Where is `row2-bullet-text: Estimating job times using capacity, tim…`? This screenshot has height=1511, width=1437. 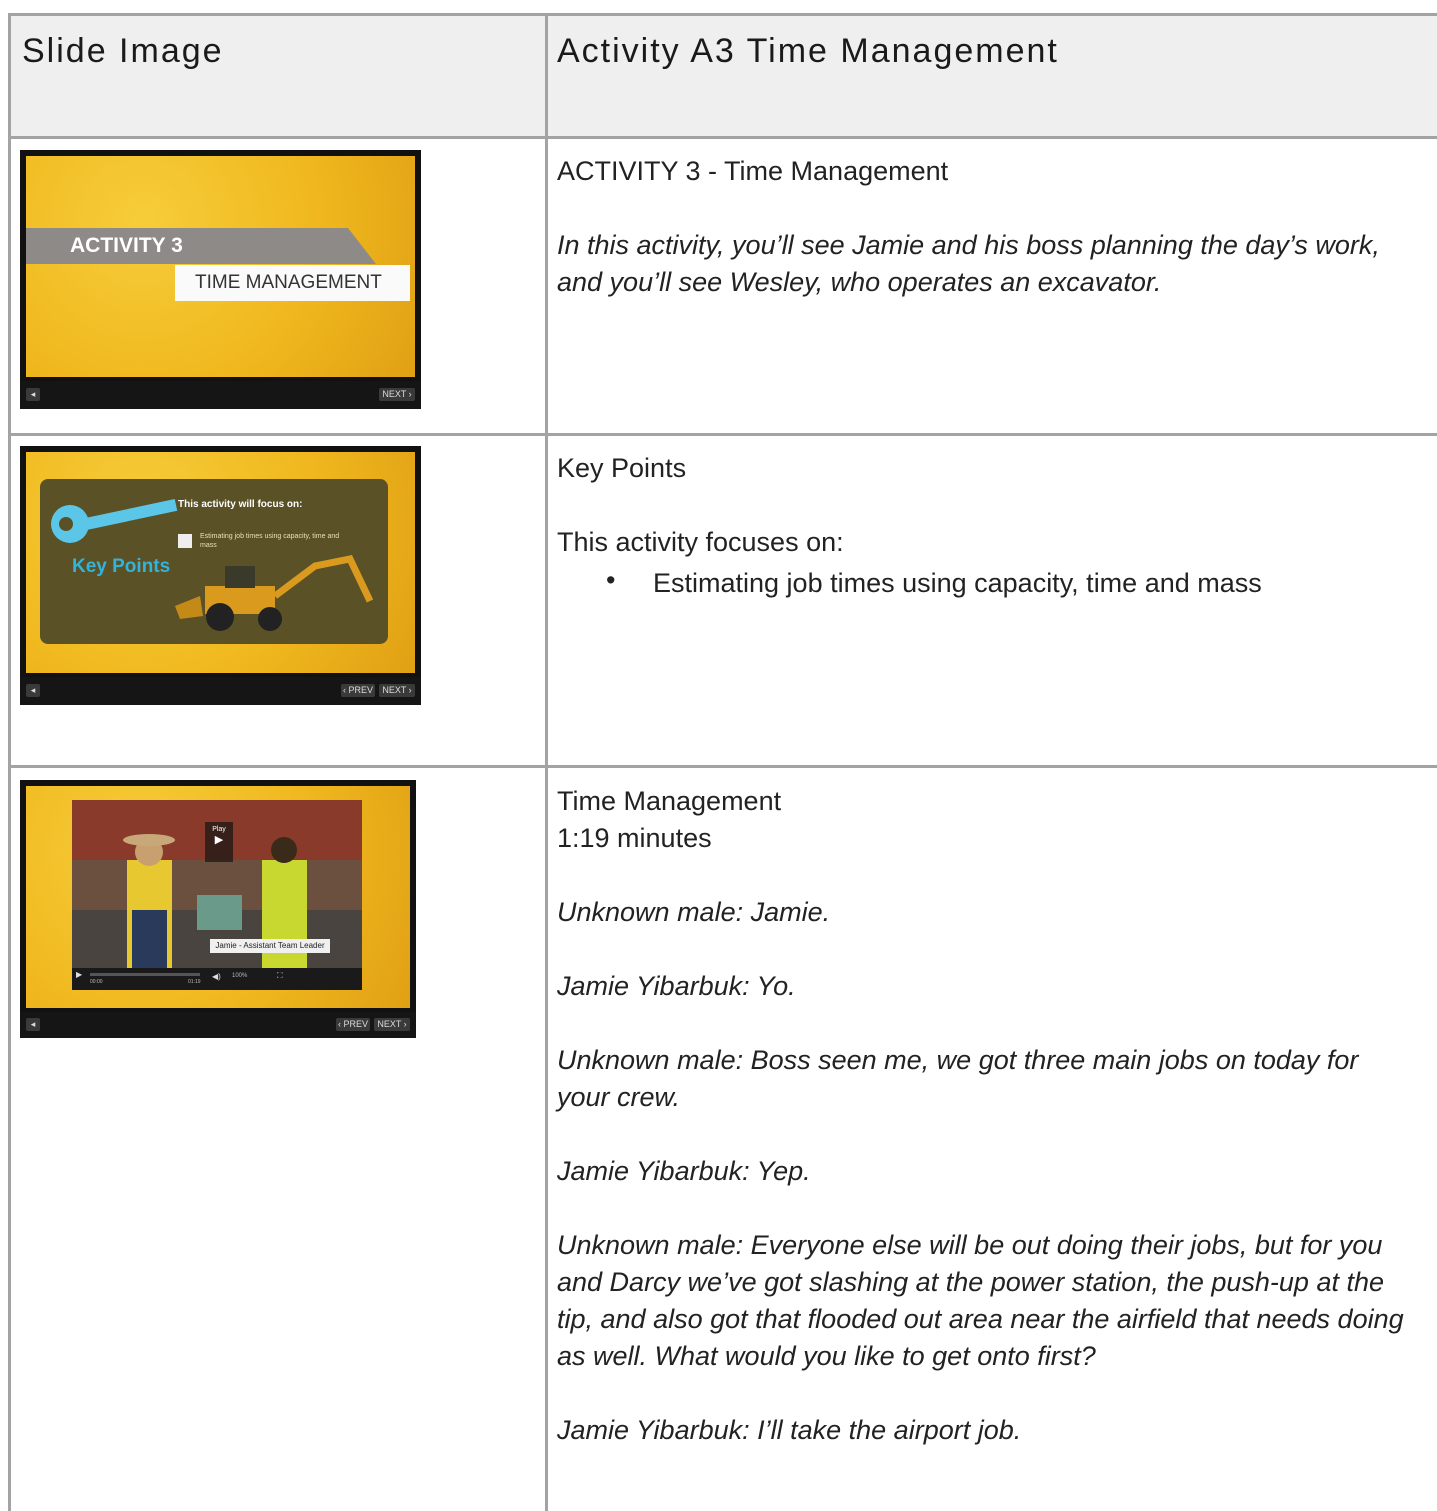 row2-bullet-text: Estimating job times using capacity, tim… is located at coordinates (957, 583).